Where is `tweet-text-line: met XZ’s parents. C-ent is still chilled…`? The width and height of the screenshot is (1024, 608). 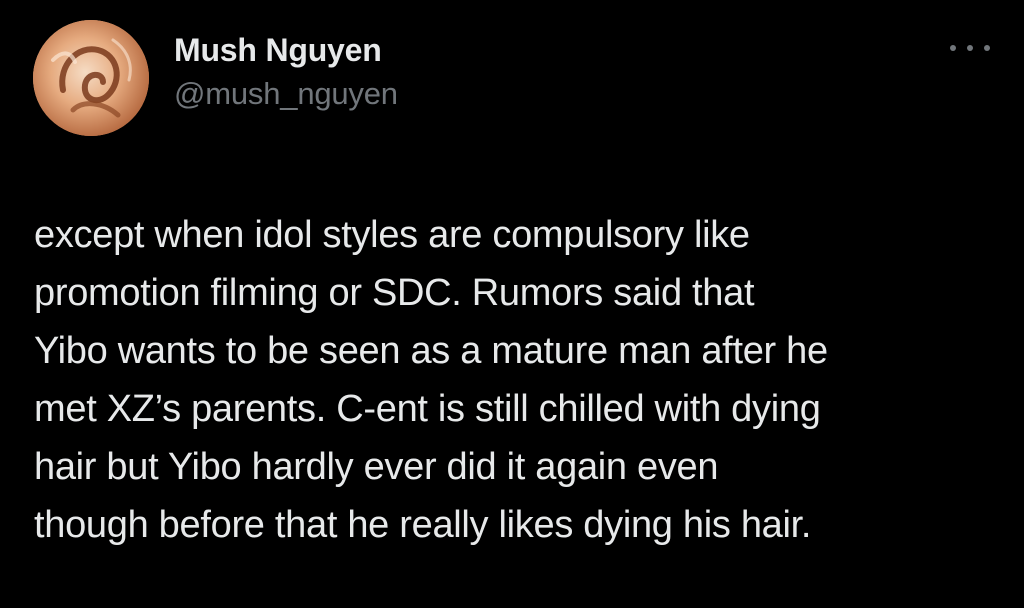
tweet-text-line: met XZ’s parents. C-ent is still chilled… is located at coordinates (427, 409).